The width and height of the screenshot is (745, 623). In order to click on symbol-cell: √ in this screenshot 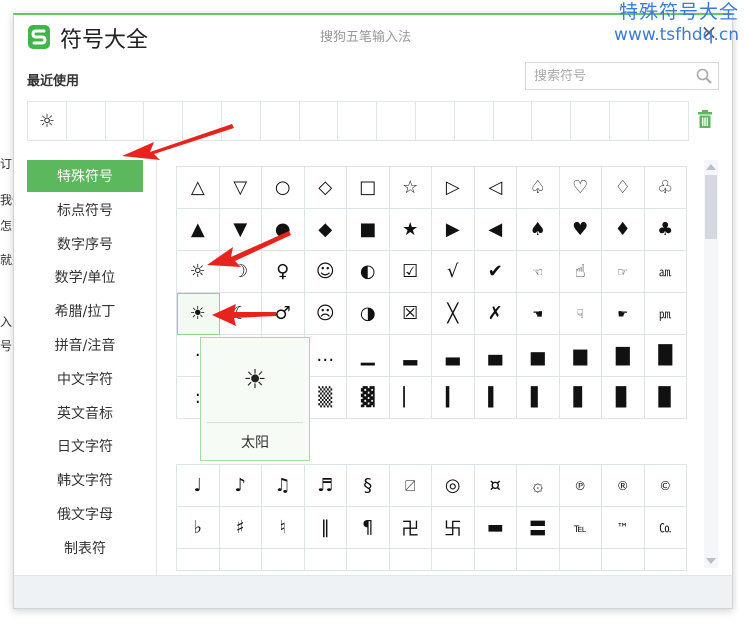, I will do `click(453, 272)`.